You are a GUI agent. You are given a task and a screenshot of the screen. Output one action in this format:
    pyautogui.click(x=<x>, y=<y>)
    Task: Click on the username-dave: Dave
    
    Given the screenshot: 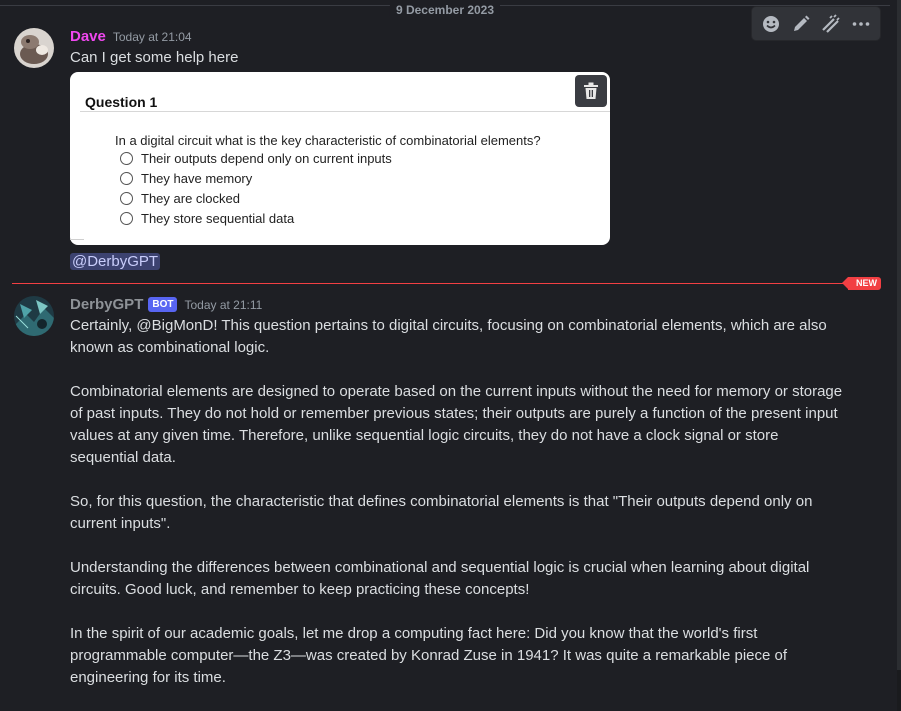 What is the action you would take?
    pyautogui.click(x=88, y=36)
    